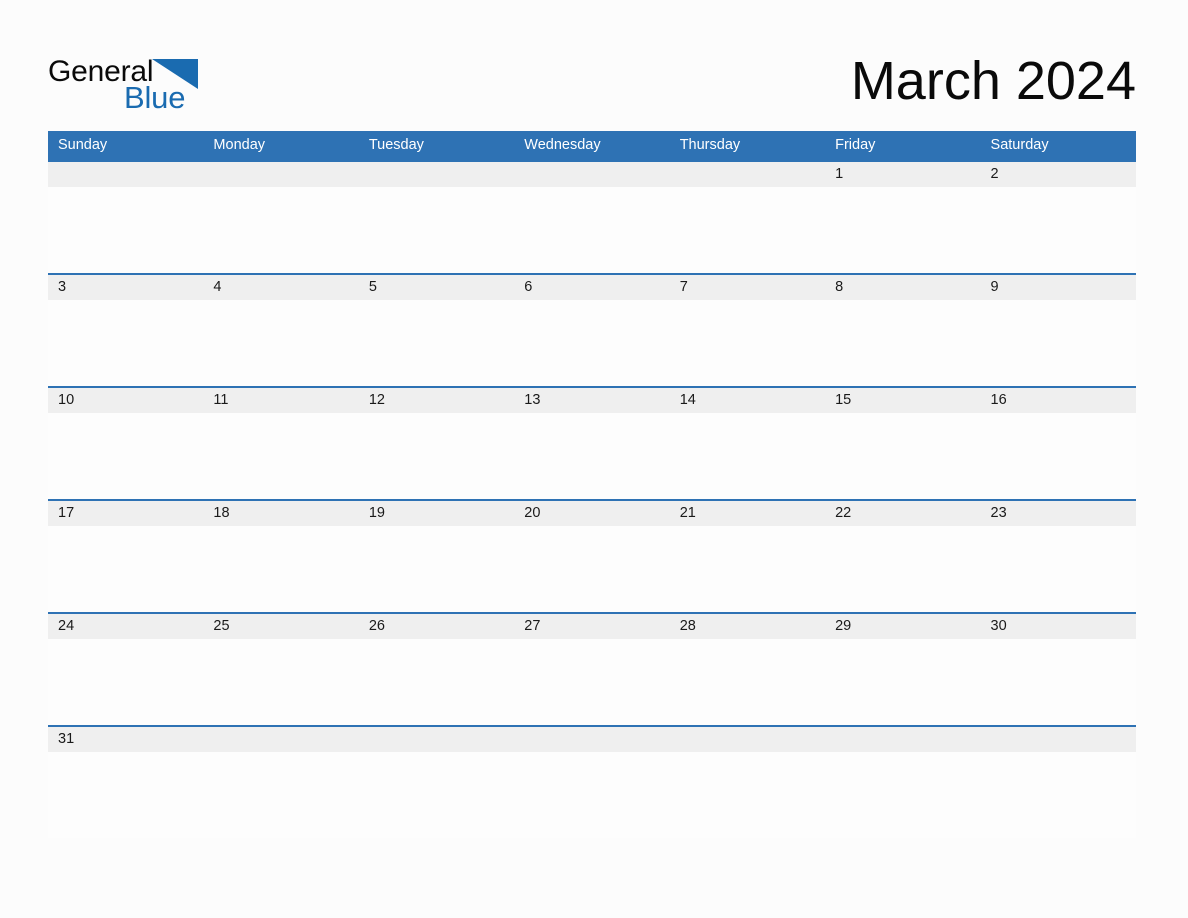  Describe the element at coordinates (902, 174) in the screenshot. I see `calendar-day-cell: 1` at that location.